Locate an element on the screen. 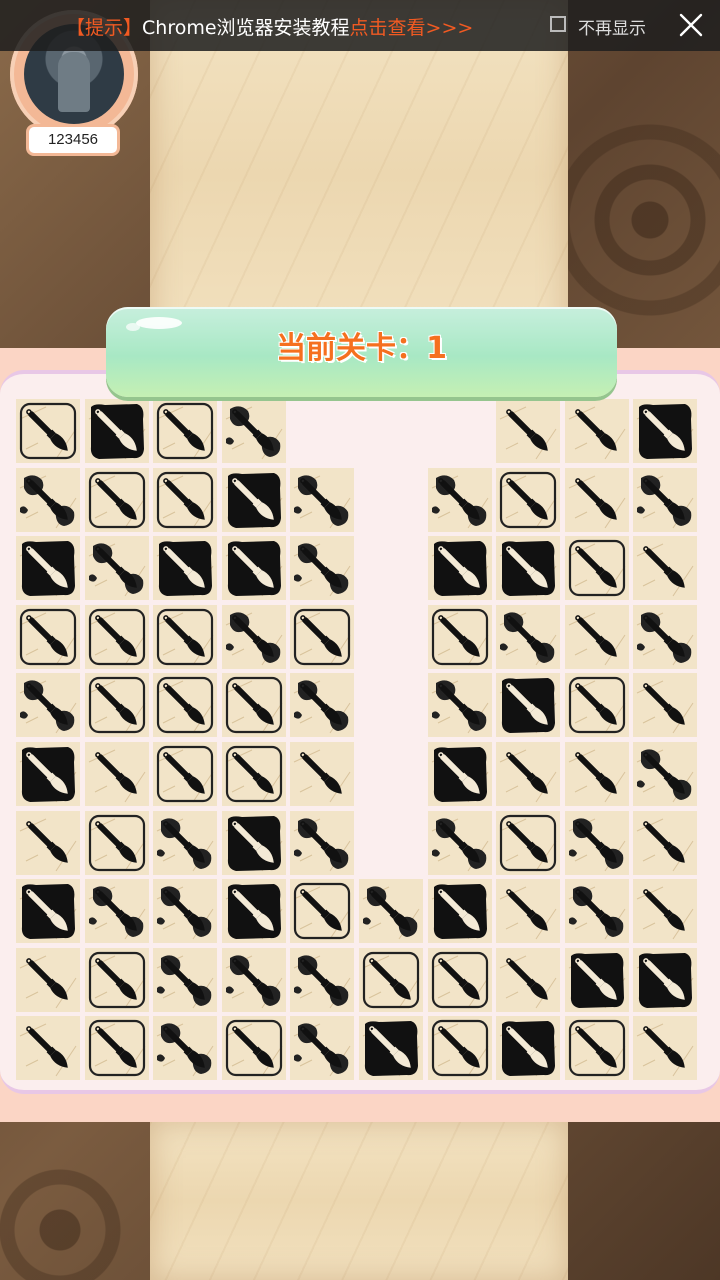 This screenshot has height=1280, width=720. level-banner: 当前关卡：1 is located at coordinates (361, 352).